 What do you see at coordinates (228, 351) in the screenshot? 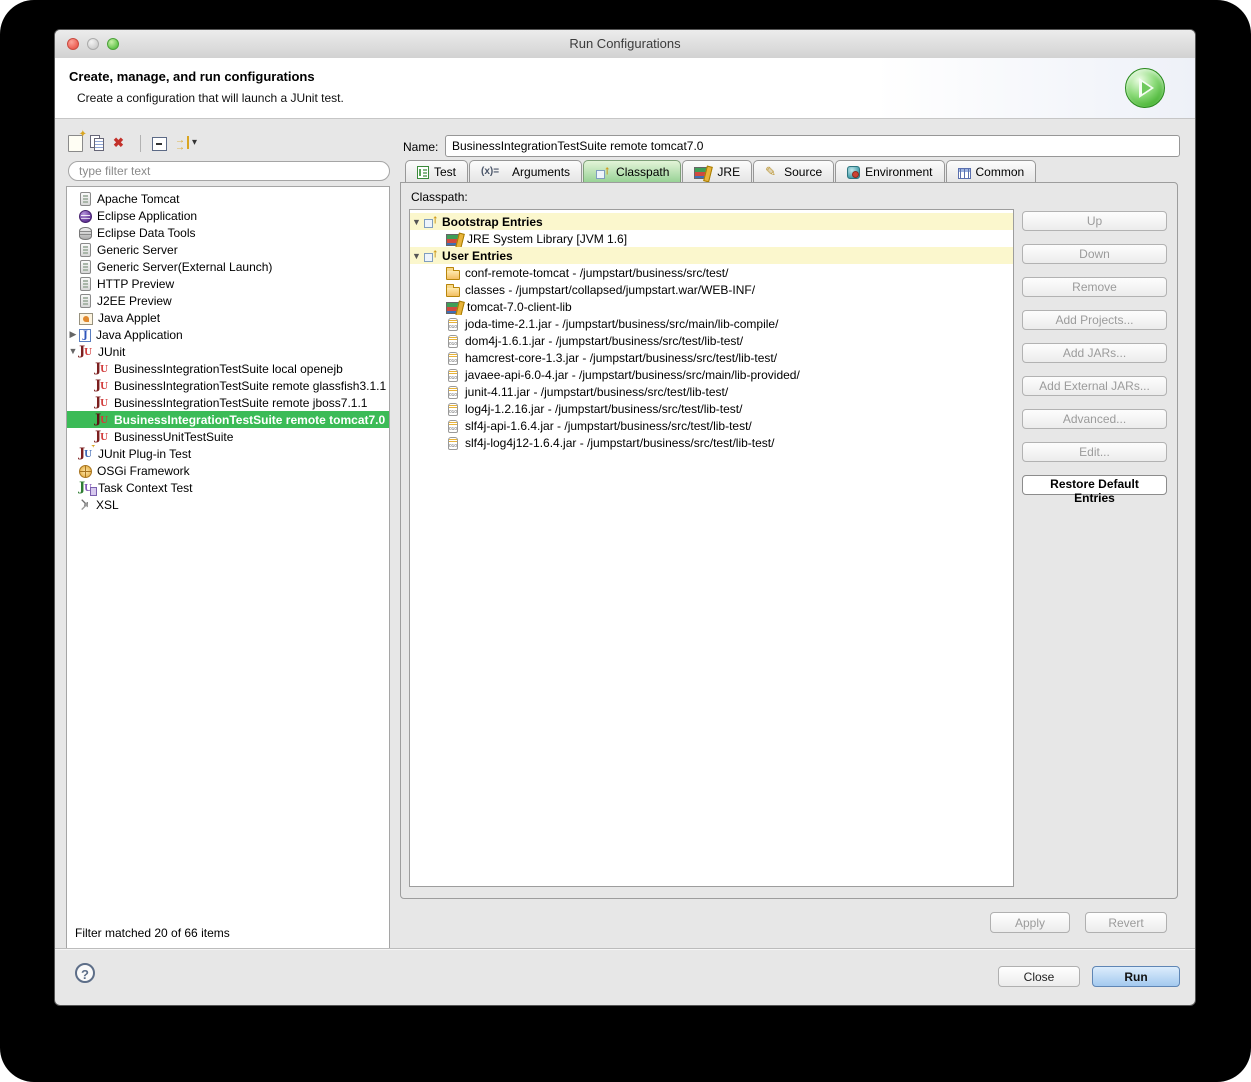
I see `sidebar-item-junit: ▼ JUnit` at bounding box center [228, 351].